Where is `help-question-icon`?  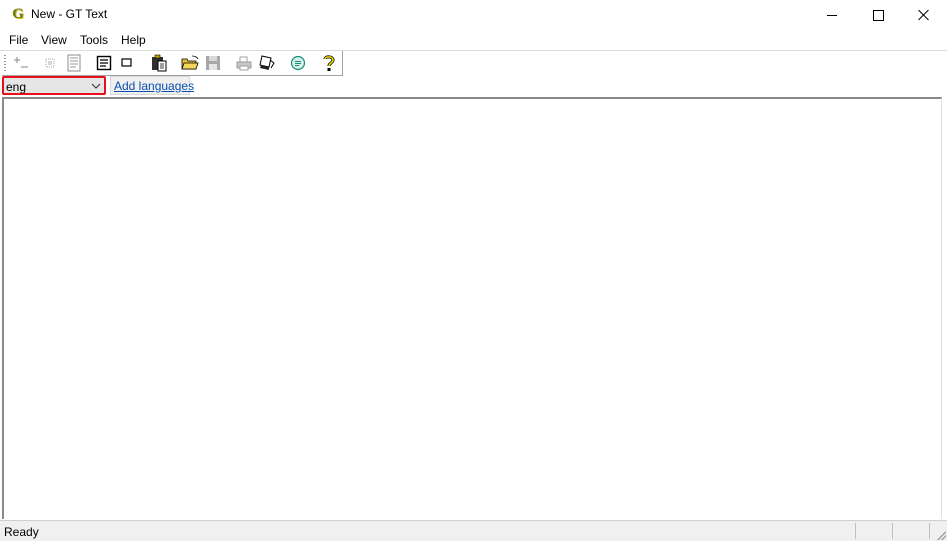 help-question-icon is located at coordinates (329, 63).